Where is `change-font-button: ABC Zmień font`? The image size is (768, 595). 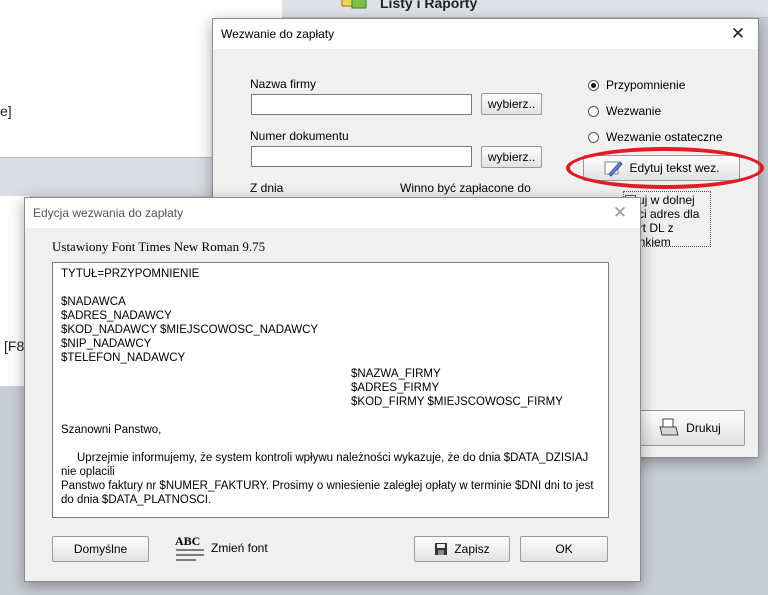
change-font-button: ABC Zmień font is located at coordinates (221, 548).